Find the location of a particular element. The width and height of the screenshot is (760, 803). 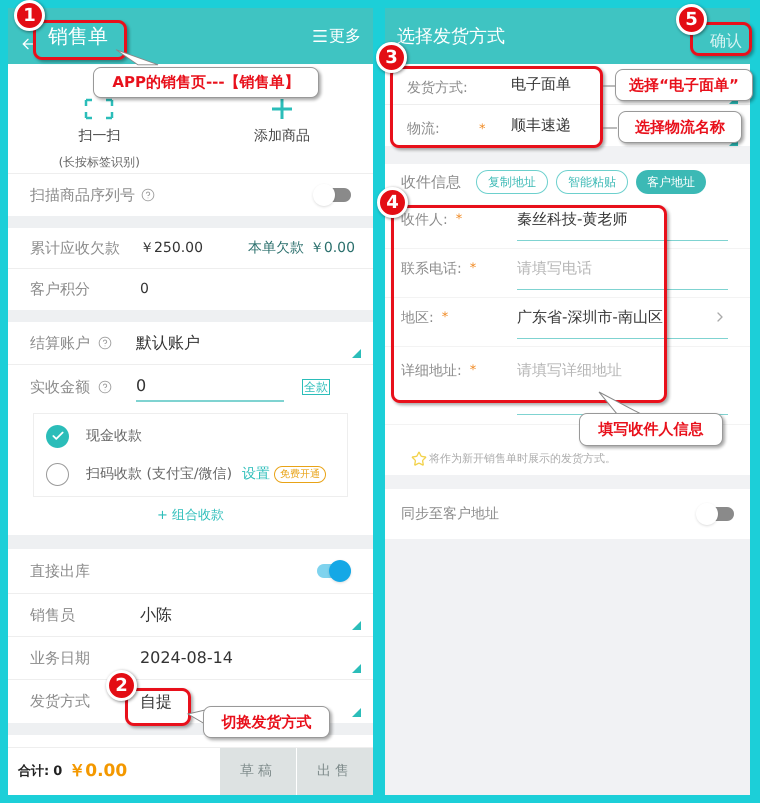

field-label: 业务日期 is located at coordinates (60, 658).